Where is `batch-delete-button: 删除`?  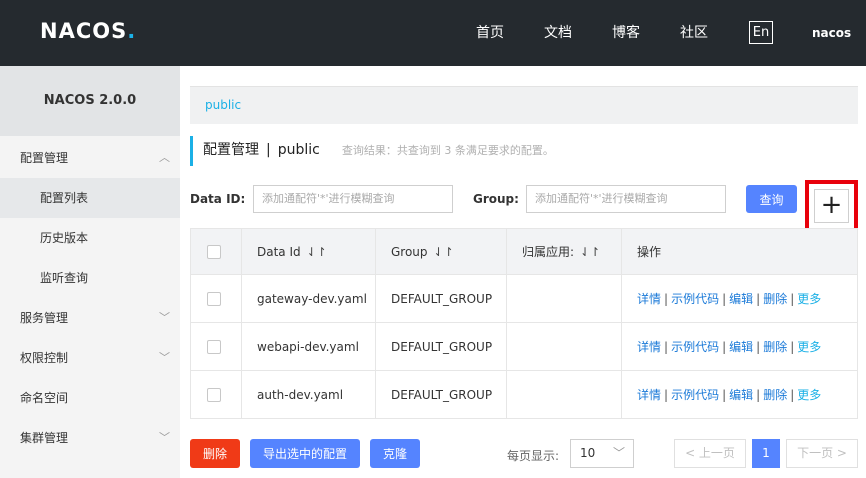
batch-delete-button: 删除 is located at coordinates (215, 453).